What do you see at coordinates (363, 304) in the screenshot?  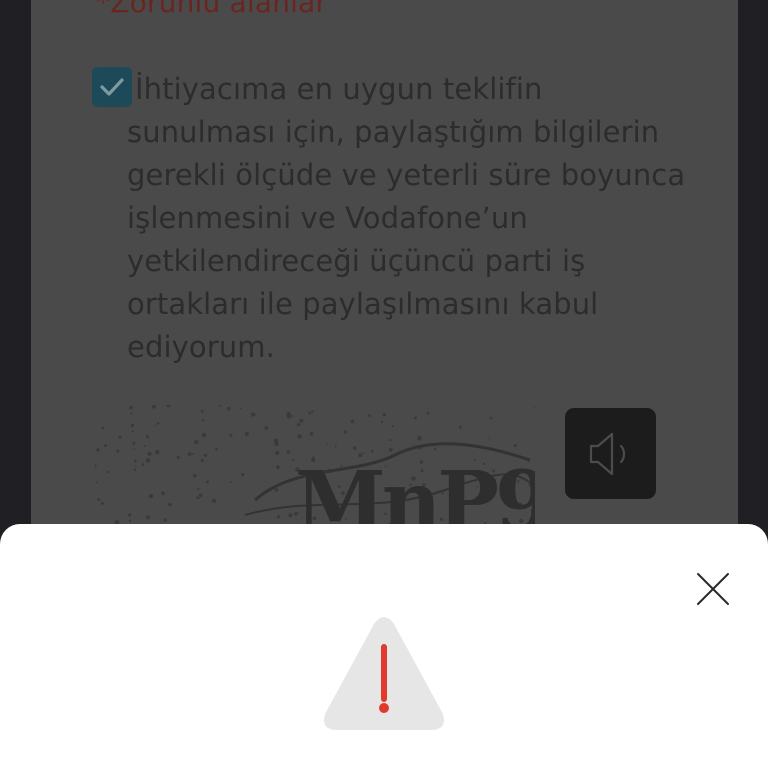 I see `consent-text-line: ortakları ile paylaşılmasını kabul` at bounding box center [363, 304].